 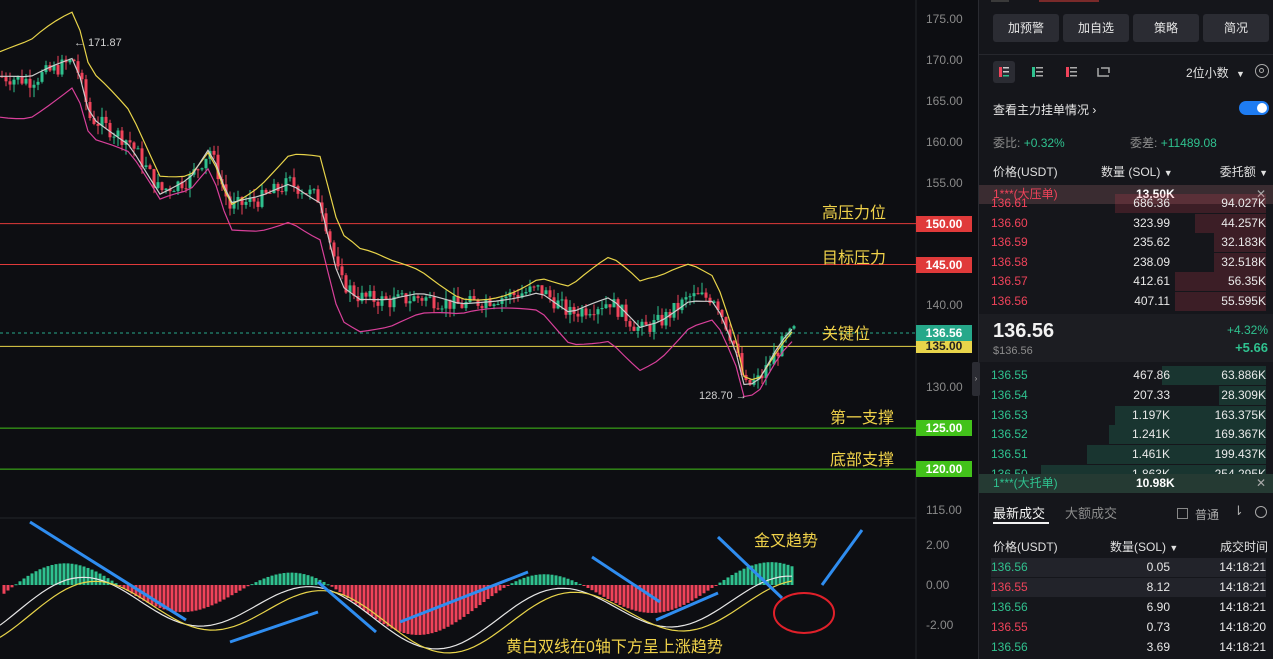 What do you see at coordinates (1044, 109) in the screenshot?
I see `main-order-link: 查看主力挂单情况 ›` at bounding box center [1044, 109].